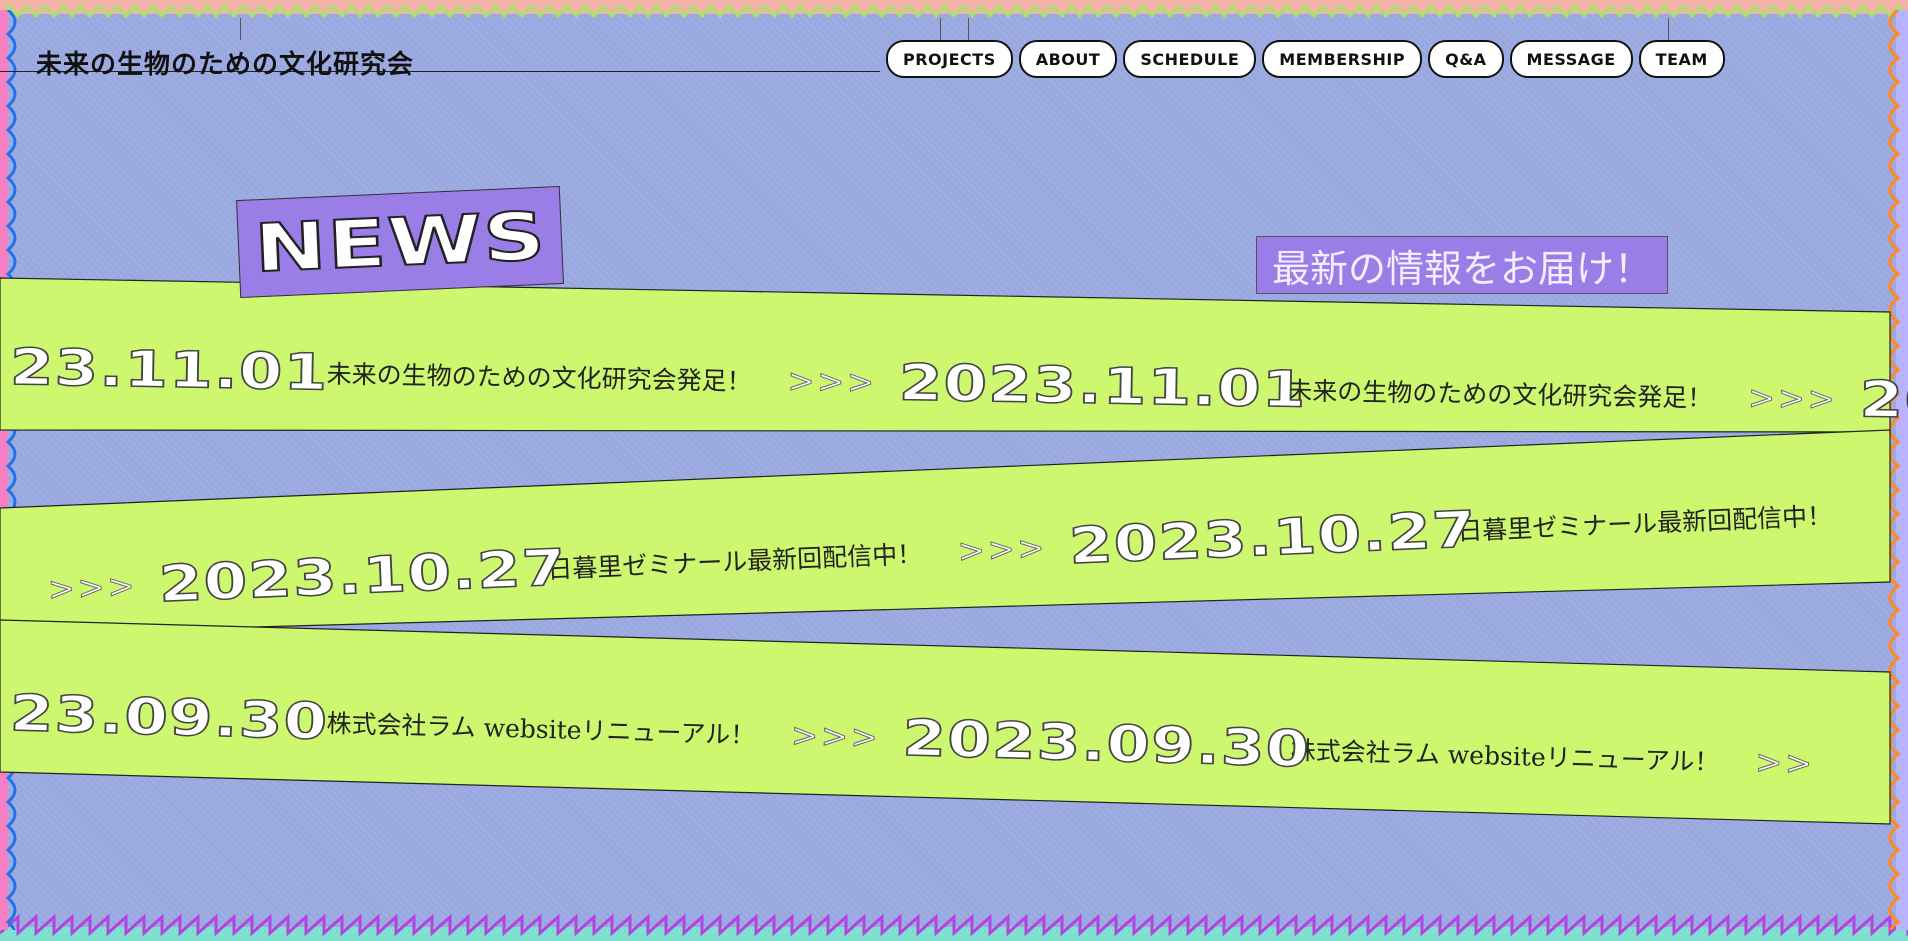  I want to click on news-date: 23.09.30, so click(169, 717).